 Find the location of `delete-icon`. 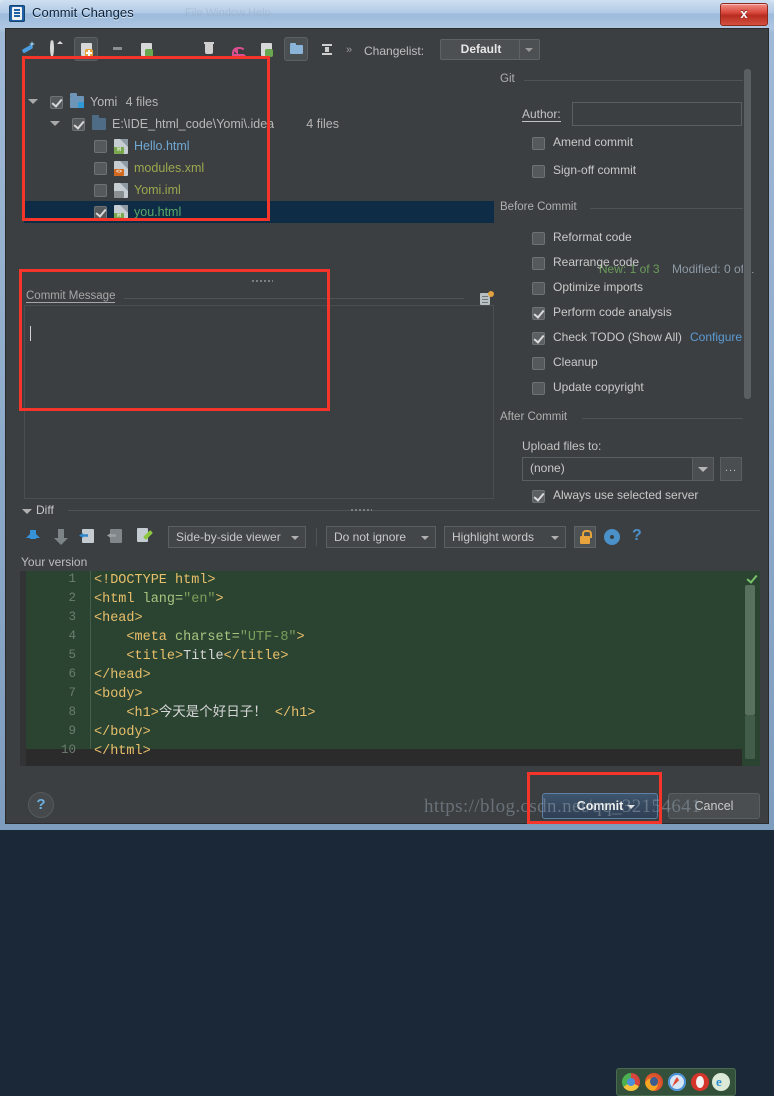

delete-icon is located at coordinates (178, 49).